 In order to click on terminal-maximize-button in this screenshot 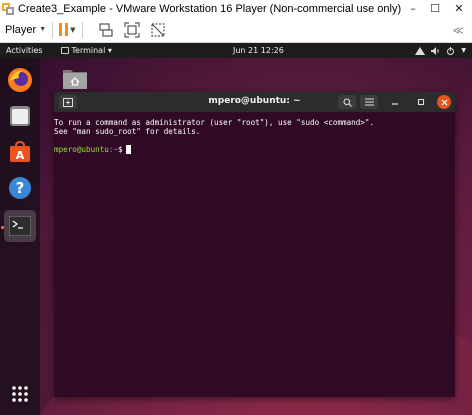, I will do `click(421, 102)`.